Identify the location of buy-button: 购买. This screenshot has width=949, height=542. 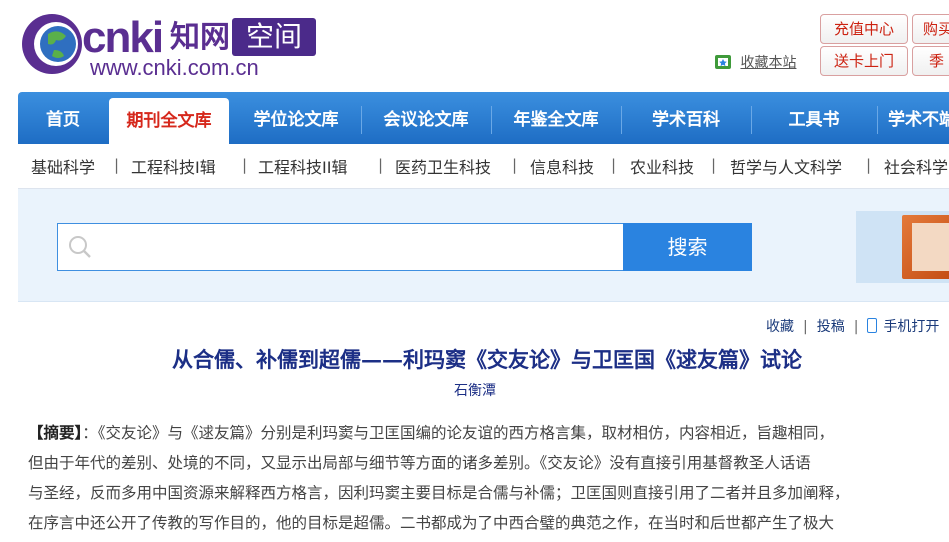
(930, 29).